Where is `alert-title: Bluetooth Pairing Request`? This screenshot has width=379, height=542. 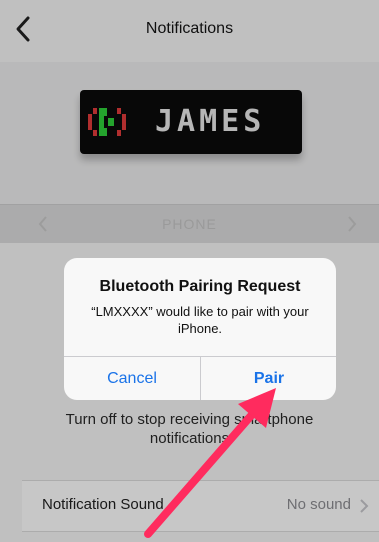
alert-title: Bluetooth Pairing Request is located at coordinates (200, 286).